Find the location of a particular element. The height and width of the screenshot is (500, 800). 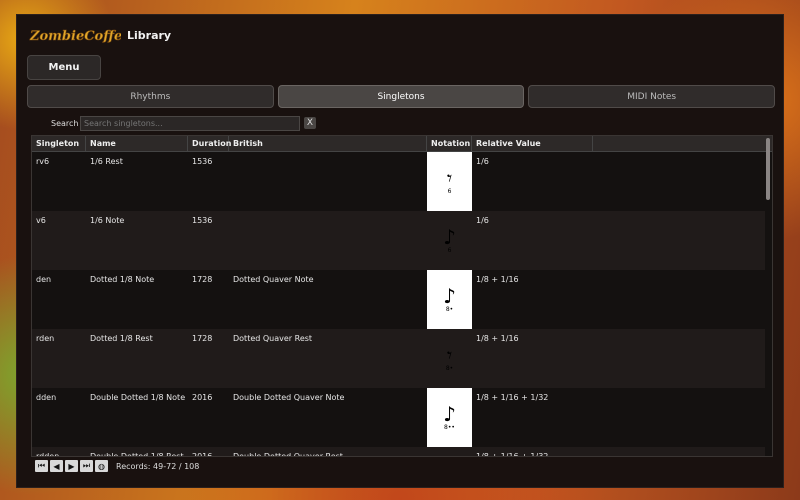

cell-singleton: dden is located at coordinates (46, 397).